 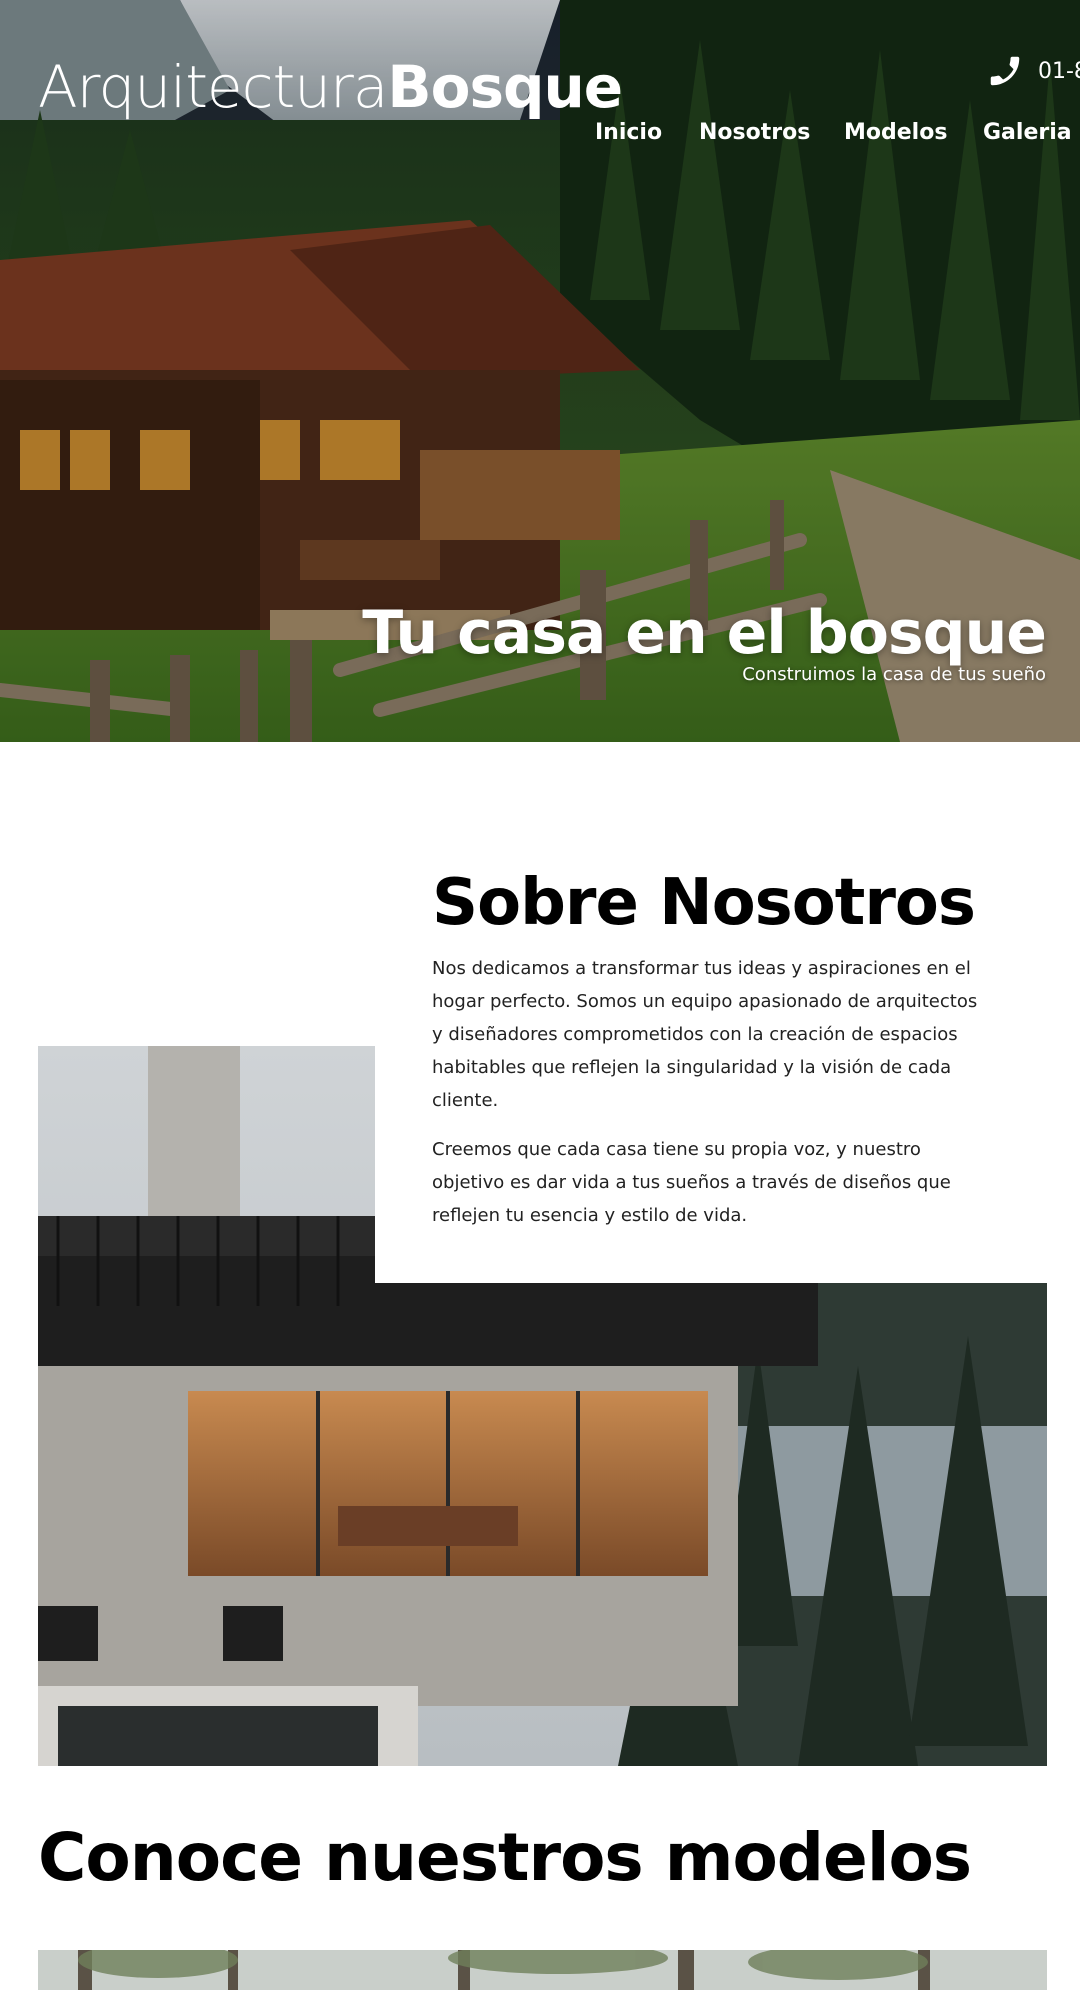 I want to click on models-title: Conoce nuestros modelos, so click(x=505, y=1857).